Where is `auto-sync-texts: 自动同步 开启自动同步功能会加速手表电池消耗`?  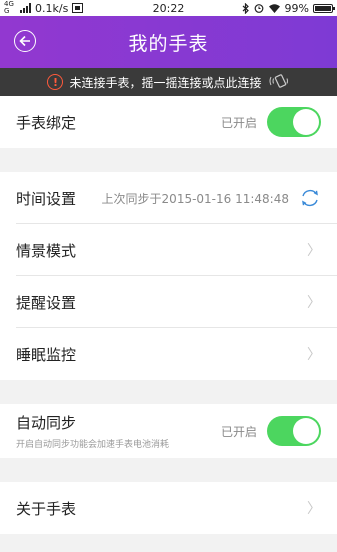
auto-sync-texts: 自动同步 开启自动同步功能会加速手表电池消耗 is located at coordinates (92, 431).